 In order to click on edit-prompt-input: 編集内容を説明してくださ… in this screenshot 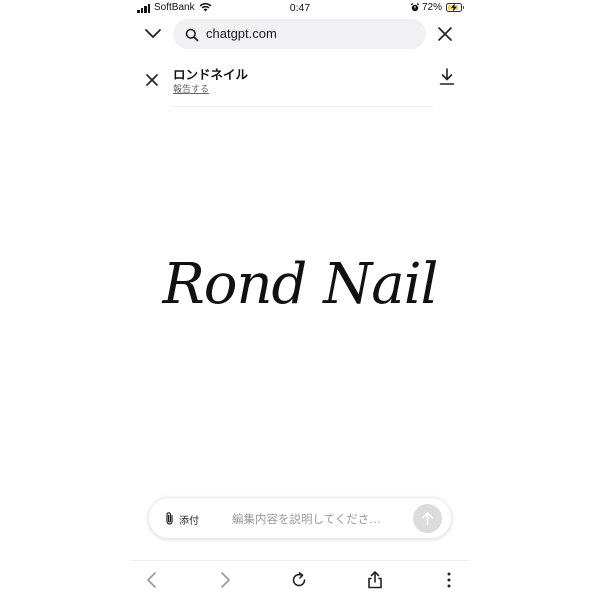, I will do `click(306, 519)`.